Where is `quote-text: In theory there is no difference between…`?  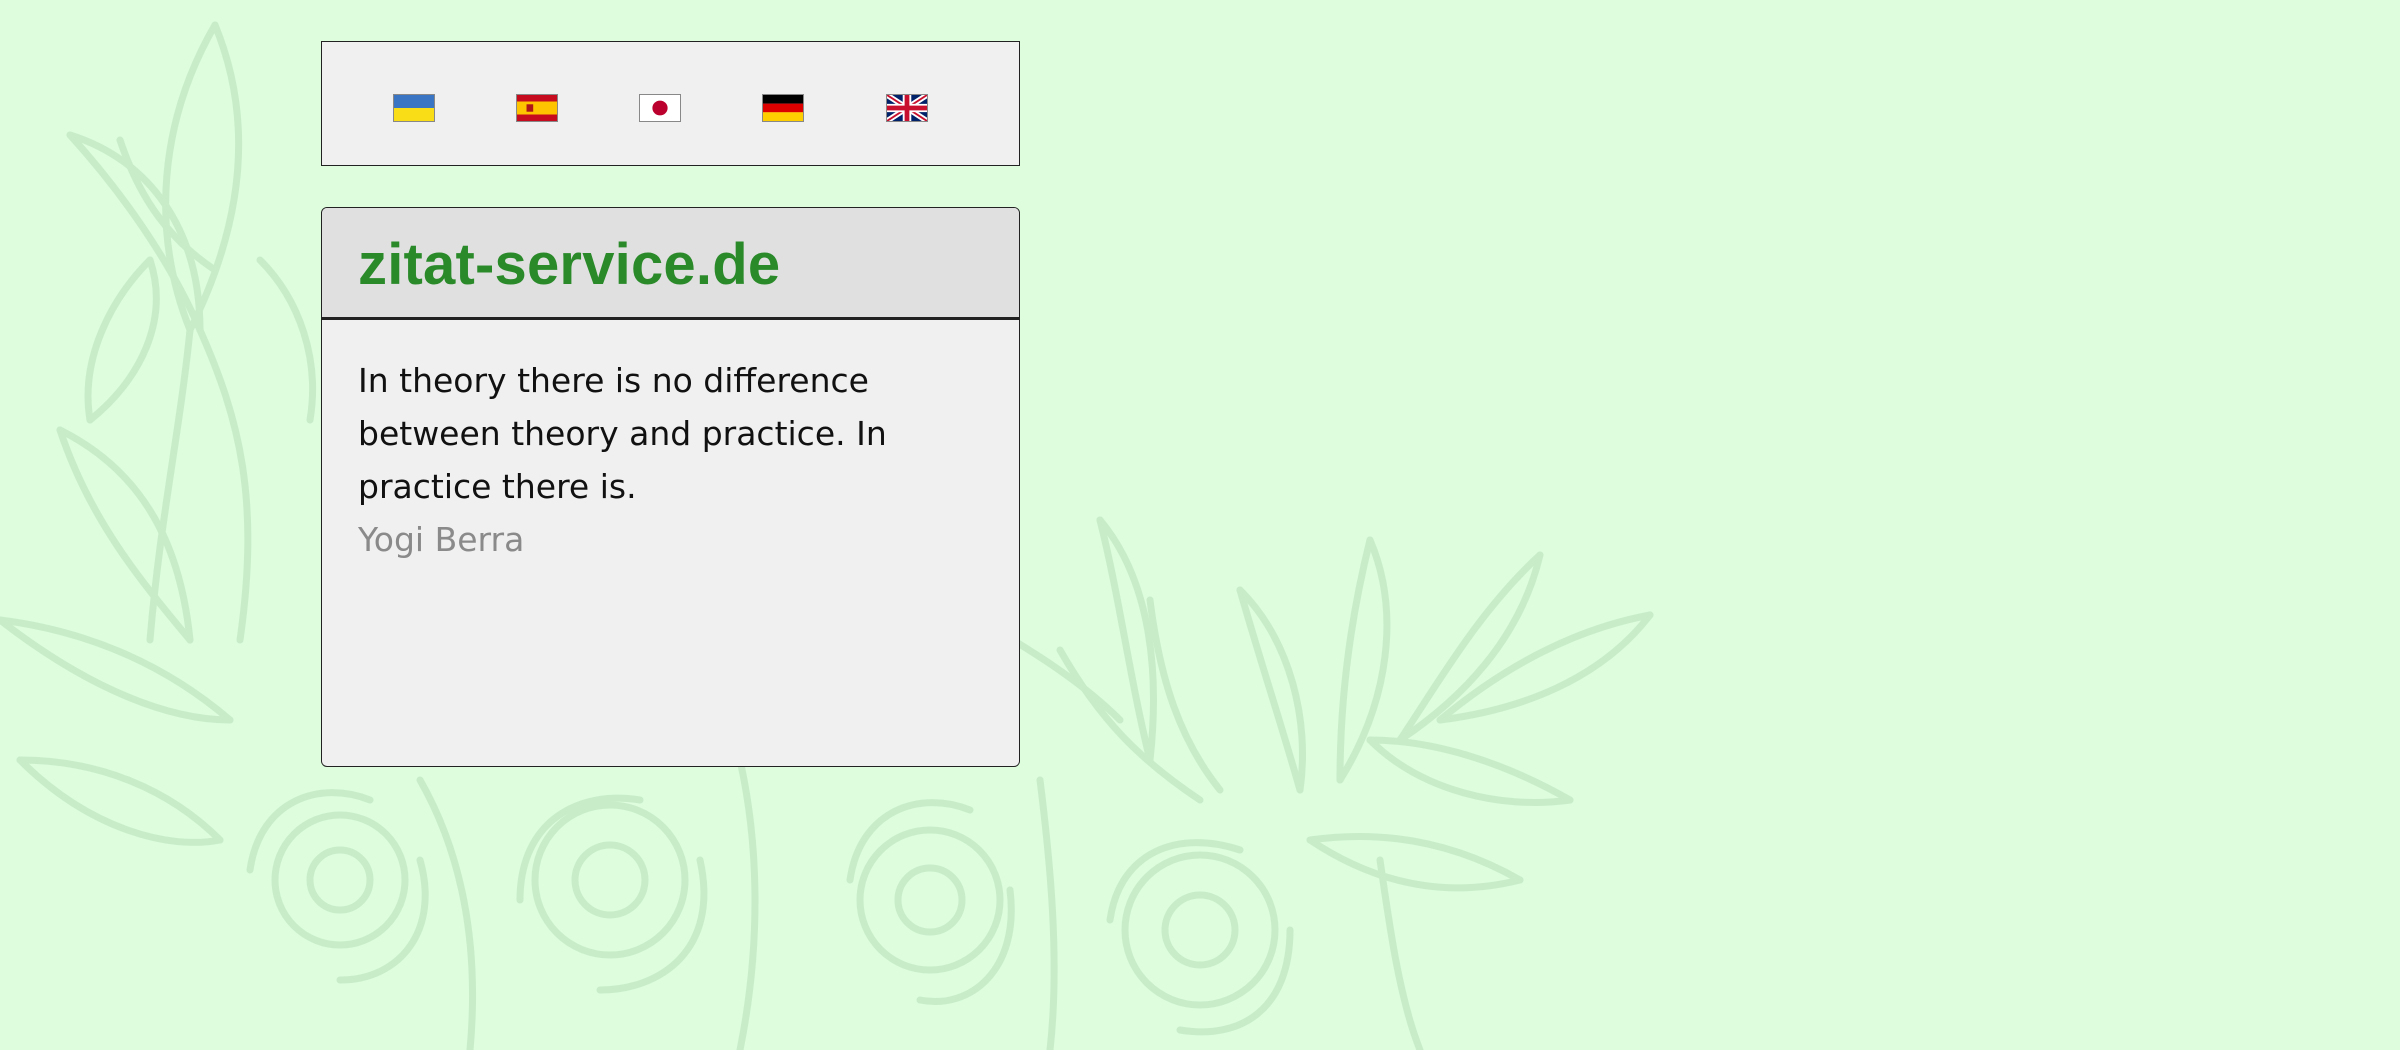
quote-text: In theory there is no difference between… is located at coordinates (622, 433).